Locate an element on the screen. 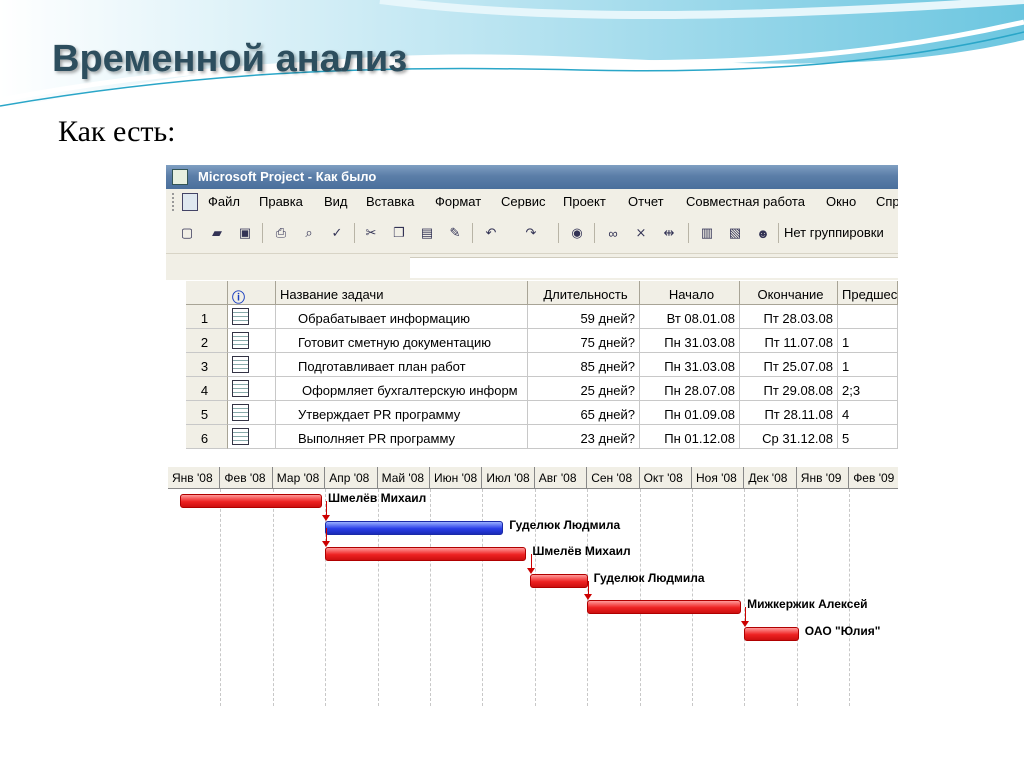 This screenshot has height=767, width=1024. column-header-predecessors: Предшес is located at coordinates (868, 293).